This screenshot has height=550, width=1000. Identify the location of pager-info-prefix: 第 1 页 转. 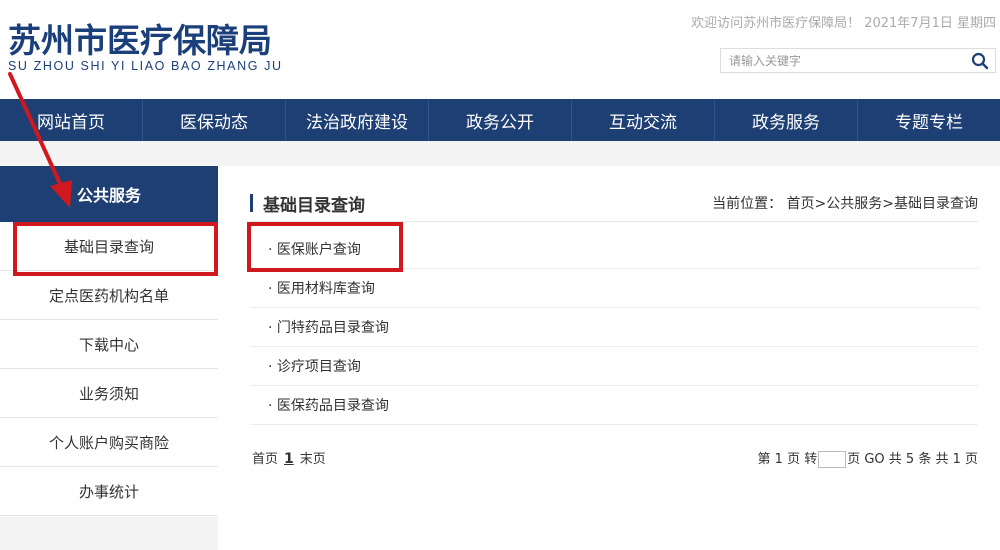
(787, 459).